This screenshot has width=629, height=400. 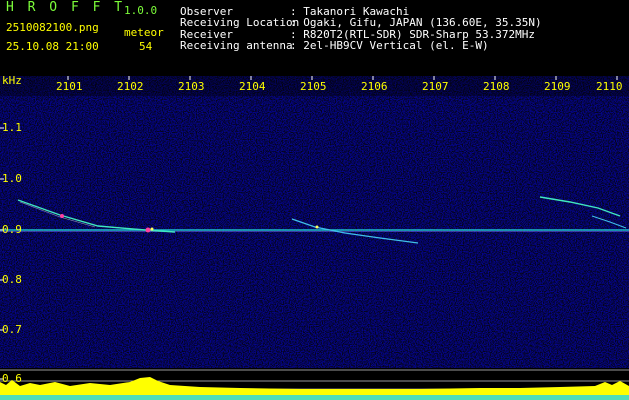 I want to click on meteor-label: meteor, so click(x=144, y=32).